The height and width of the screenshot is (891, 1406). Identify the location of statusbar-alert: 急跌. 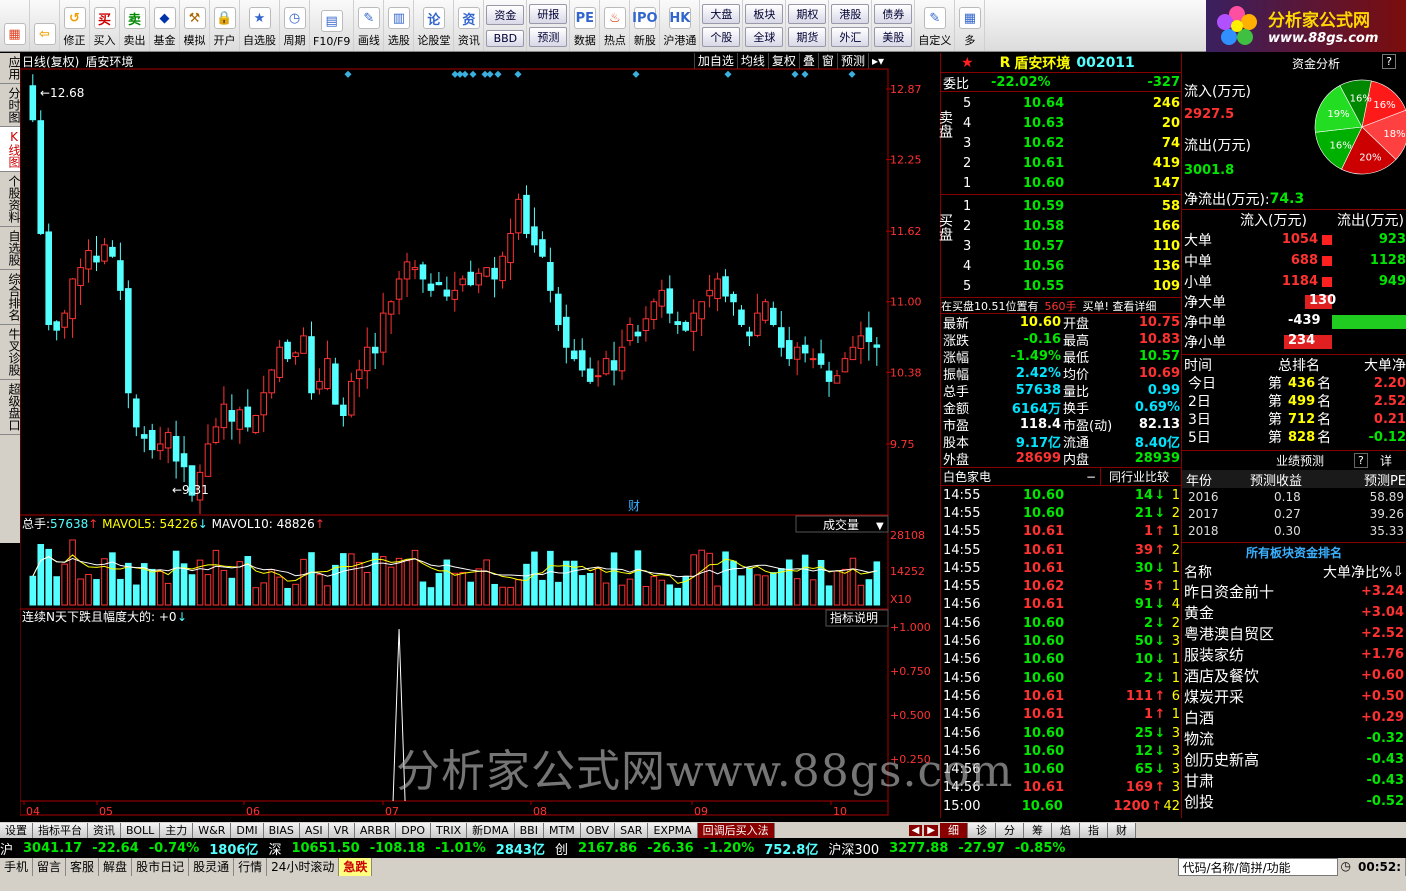
(356, 867).